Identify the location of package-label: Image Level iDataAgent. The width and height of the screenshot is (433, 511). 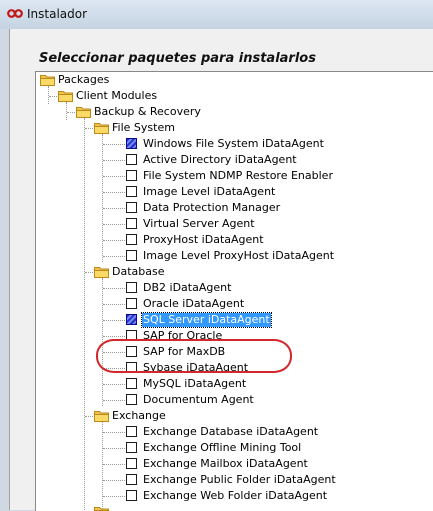
(209, 191).